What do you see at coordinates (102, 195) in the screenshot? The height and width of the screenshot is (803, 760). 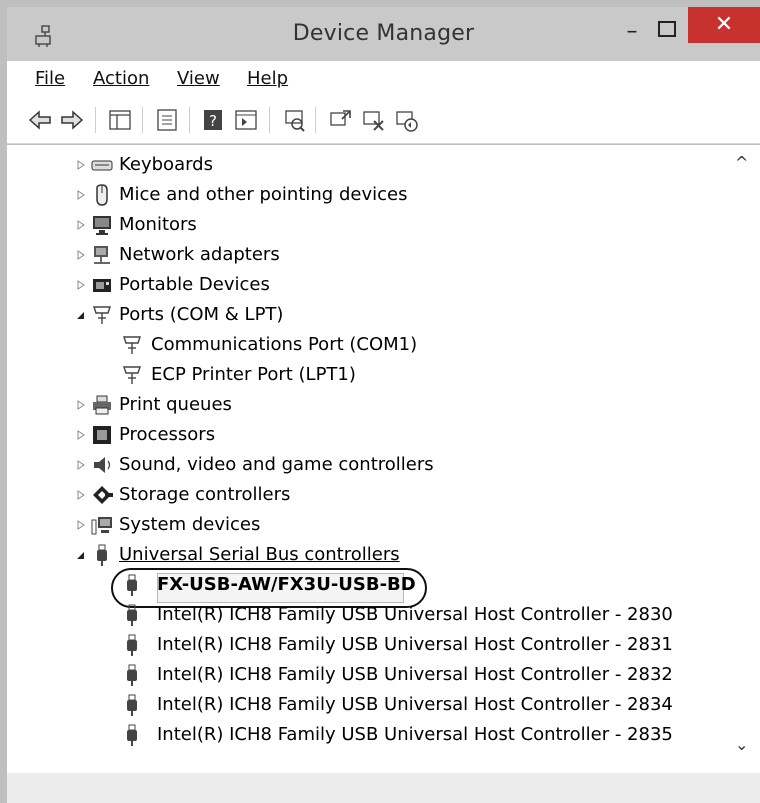 I see `mouse-icon` at bounding box center [102, 195].